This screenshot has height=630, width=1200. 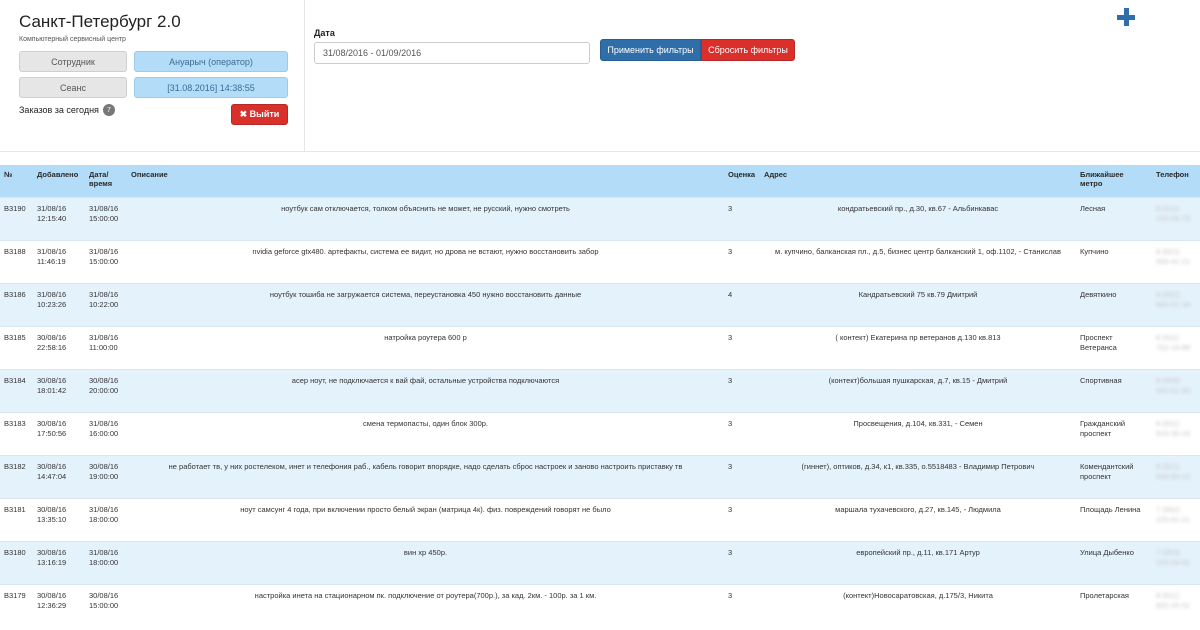 I want to click on added-cell: 30/08/16 14:47:04, so click(x=52, y=471).